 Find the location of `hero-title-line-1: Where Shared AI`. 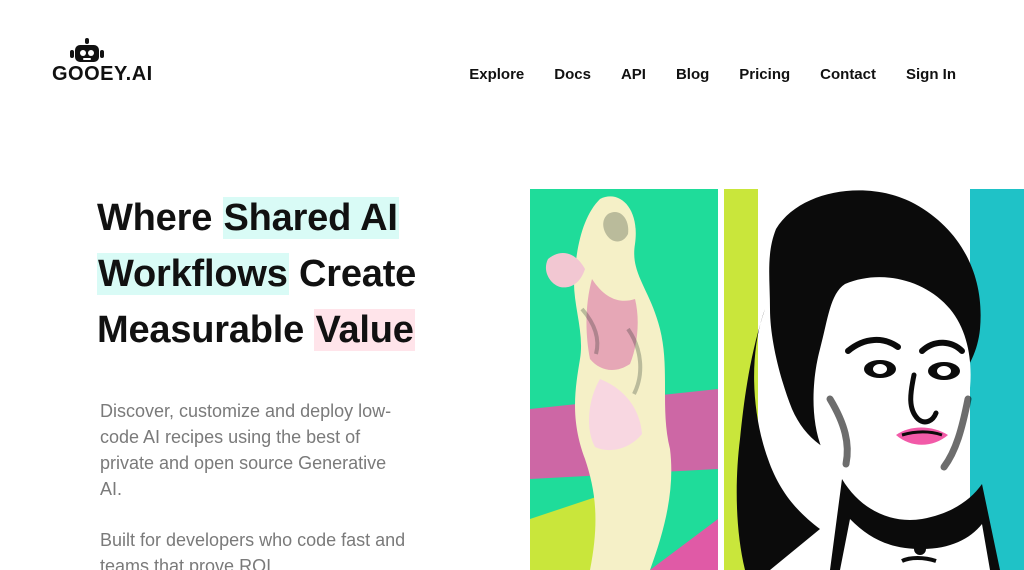

hero-title-line-1: Where Shared AI is located at coordinates (312, 218).